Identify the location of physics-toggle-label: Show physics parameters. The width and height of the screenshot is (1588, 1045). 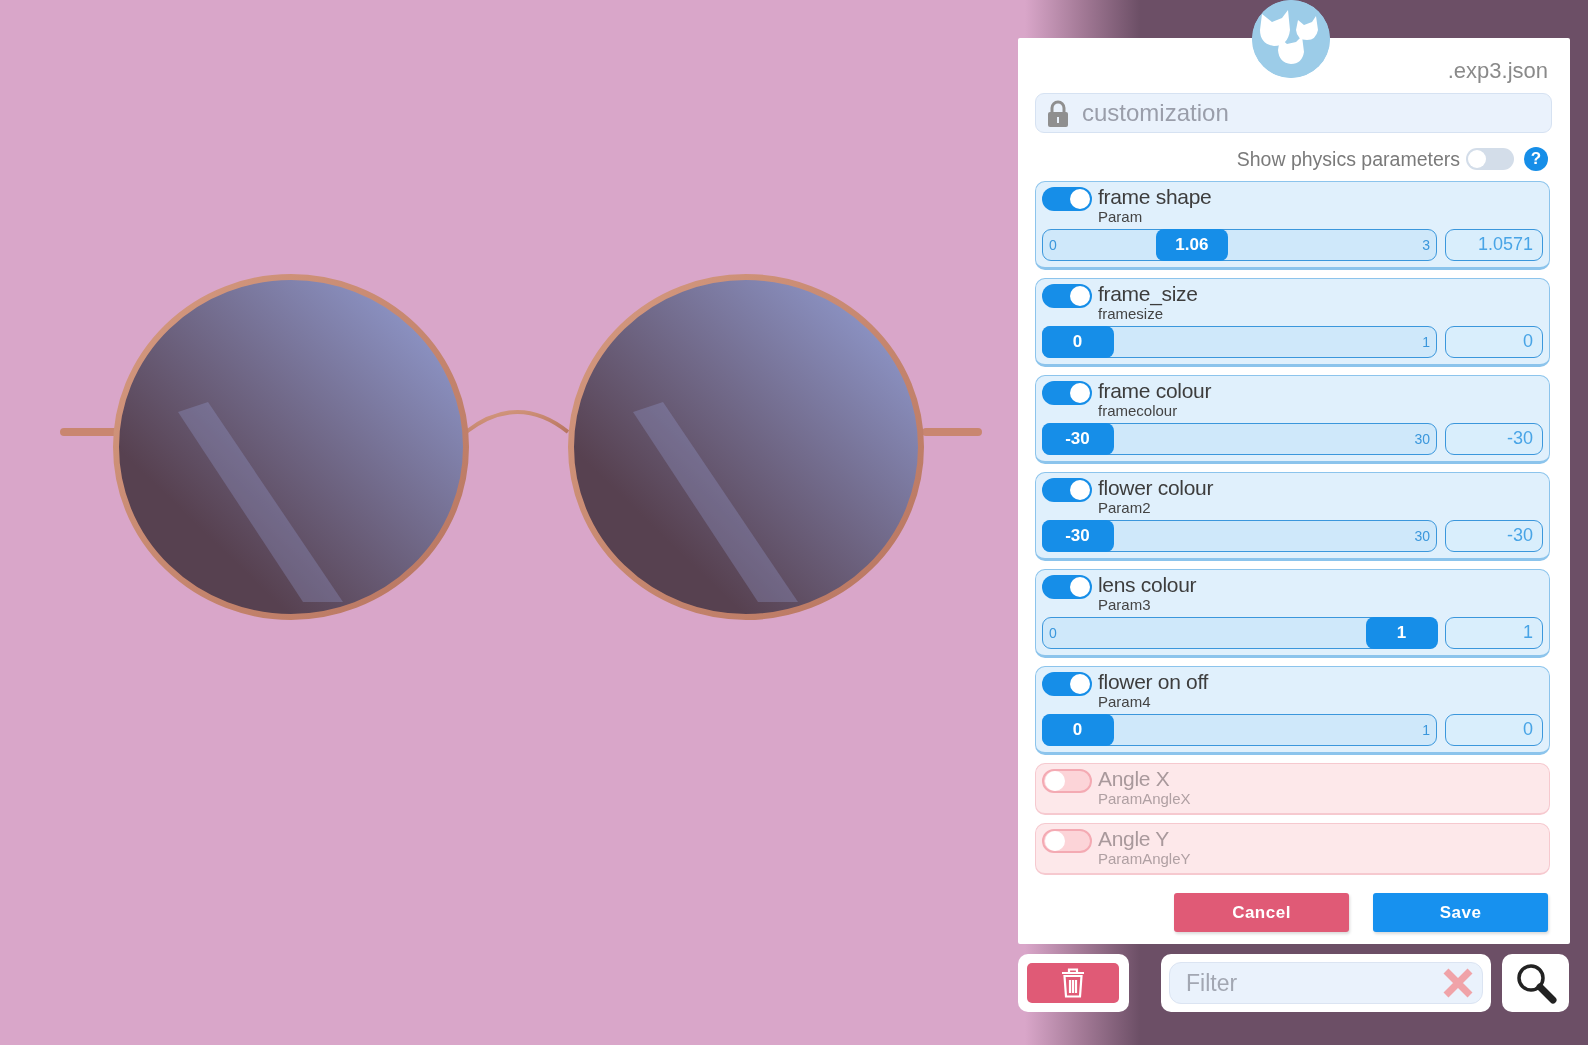
(1348, 159).